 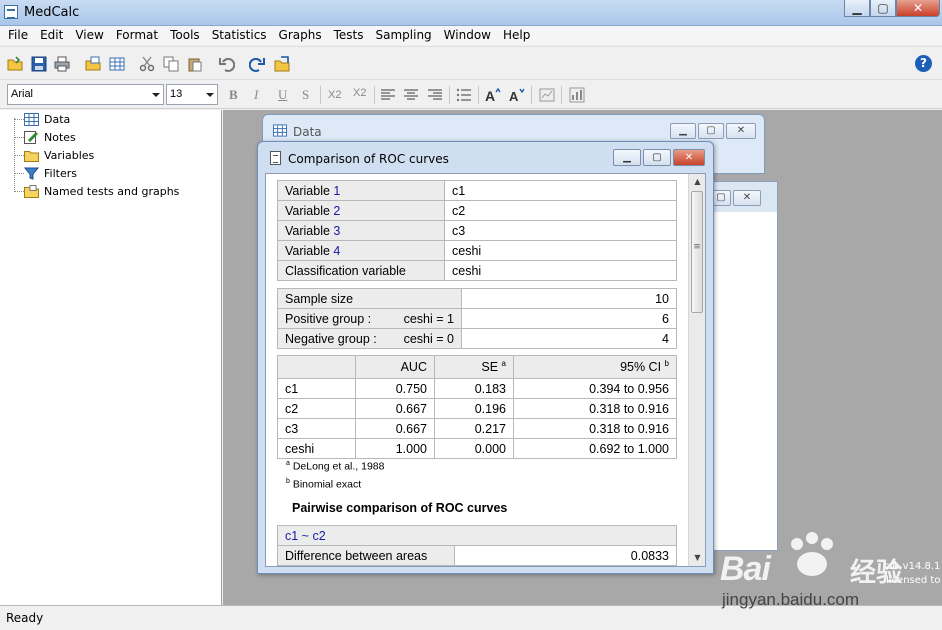 I want to click on variable-value: c1, so click(x=560, y=190).